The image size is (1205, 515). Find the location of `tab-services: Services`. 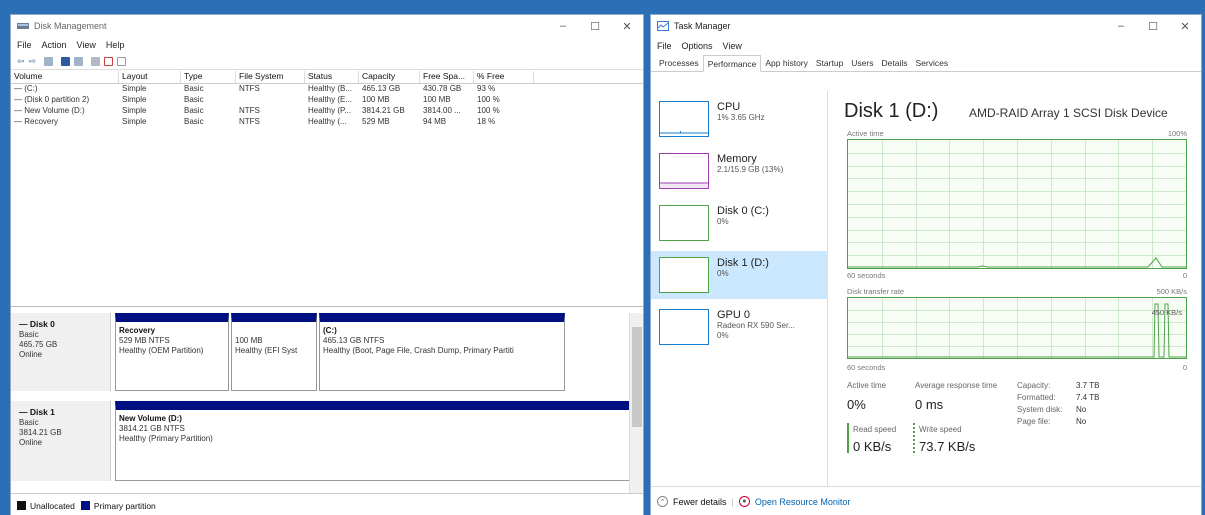

tab-services: Services is located at coordinates (931, 63).